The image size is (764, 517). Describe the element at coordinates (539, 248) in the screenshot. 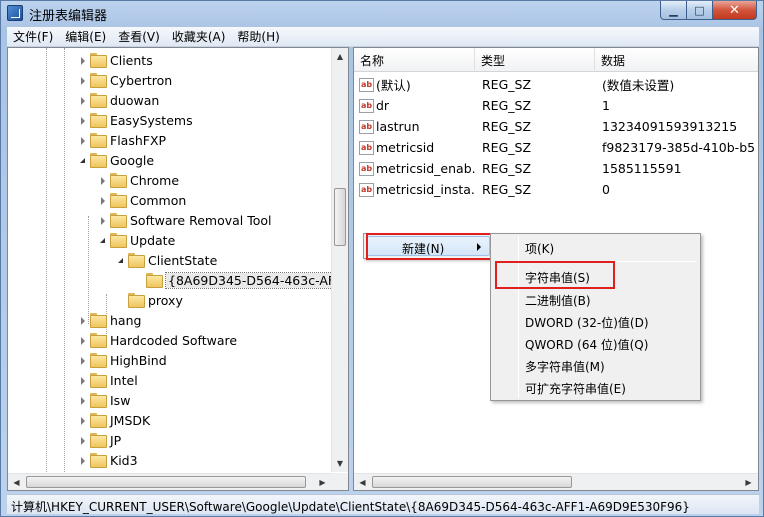

I see `menu-item-key: 项(K)` at that location.